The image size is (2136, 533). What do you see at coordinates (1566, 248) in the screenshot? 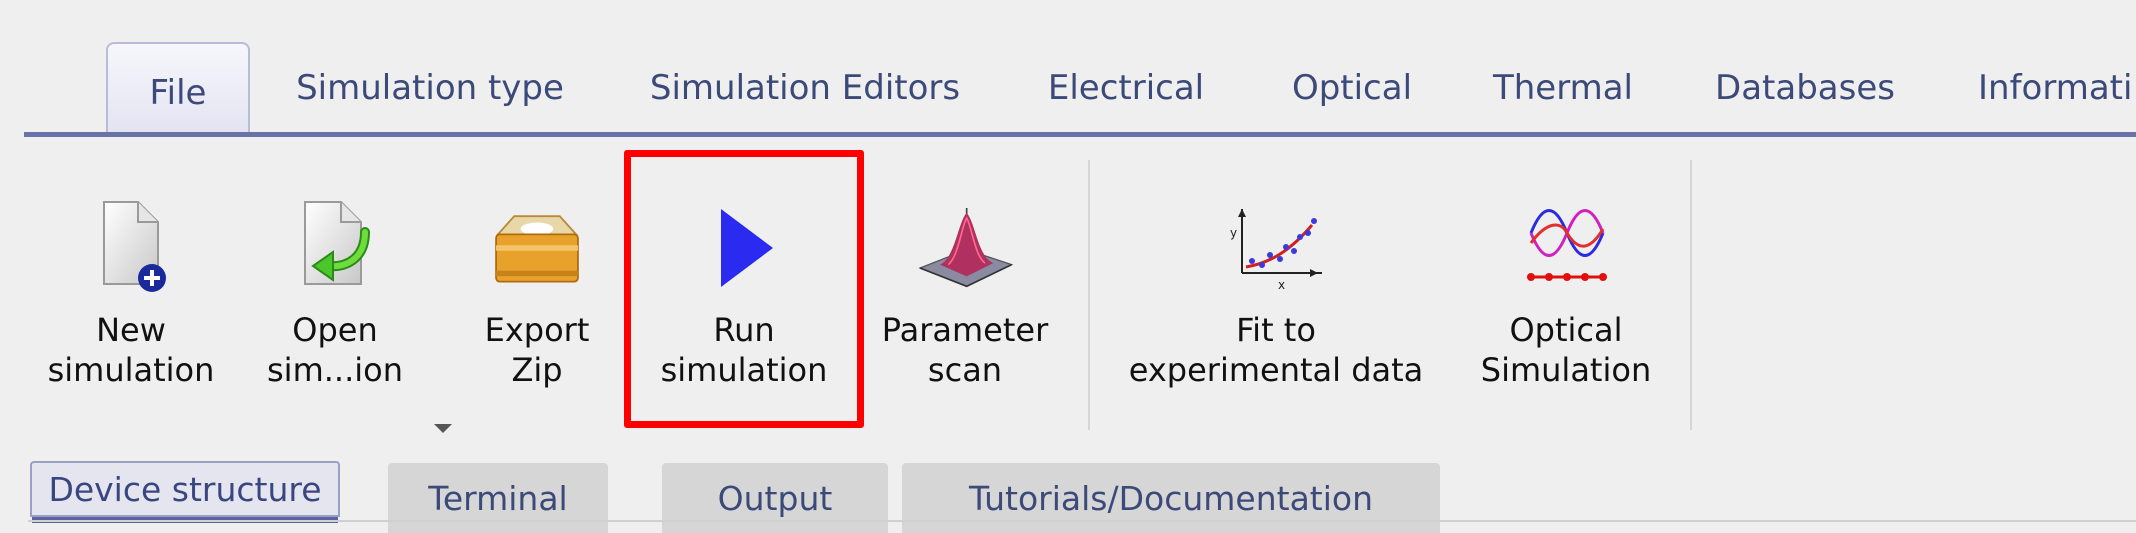
I see `optical-waves-icon` at bounding box center [1566, 248].